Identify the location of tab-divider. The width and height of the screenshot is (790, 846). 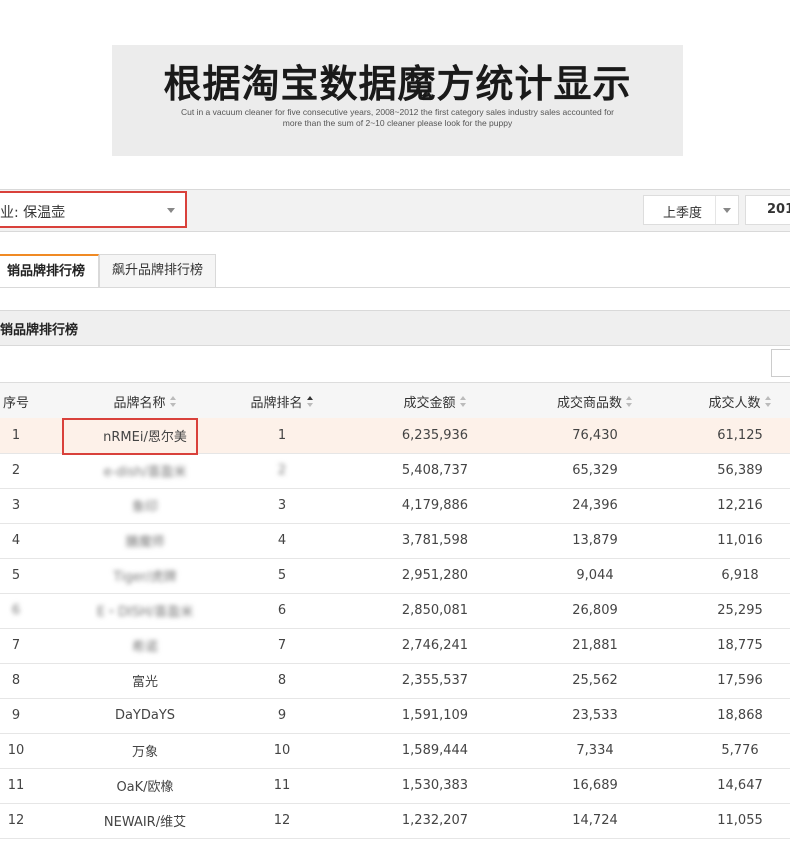
(395, 287).